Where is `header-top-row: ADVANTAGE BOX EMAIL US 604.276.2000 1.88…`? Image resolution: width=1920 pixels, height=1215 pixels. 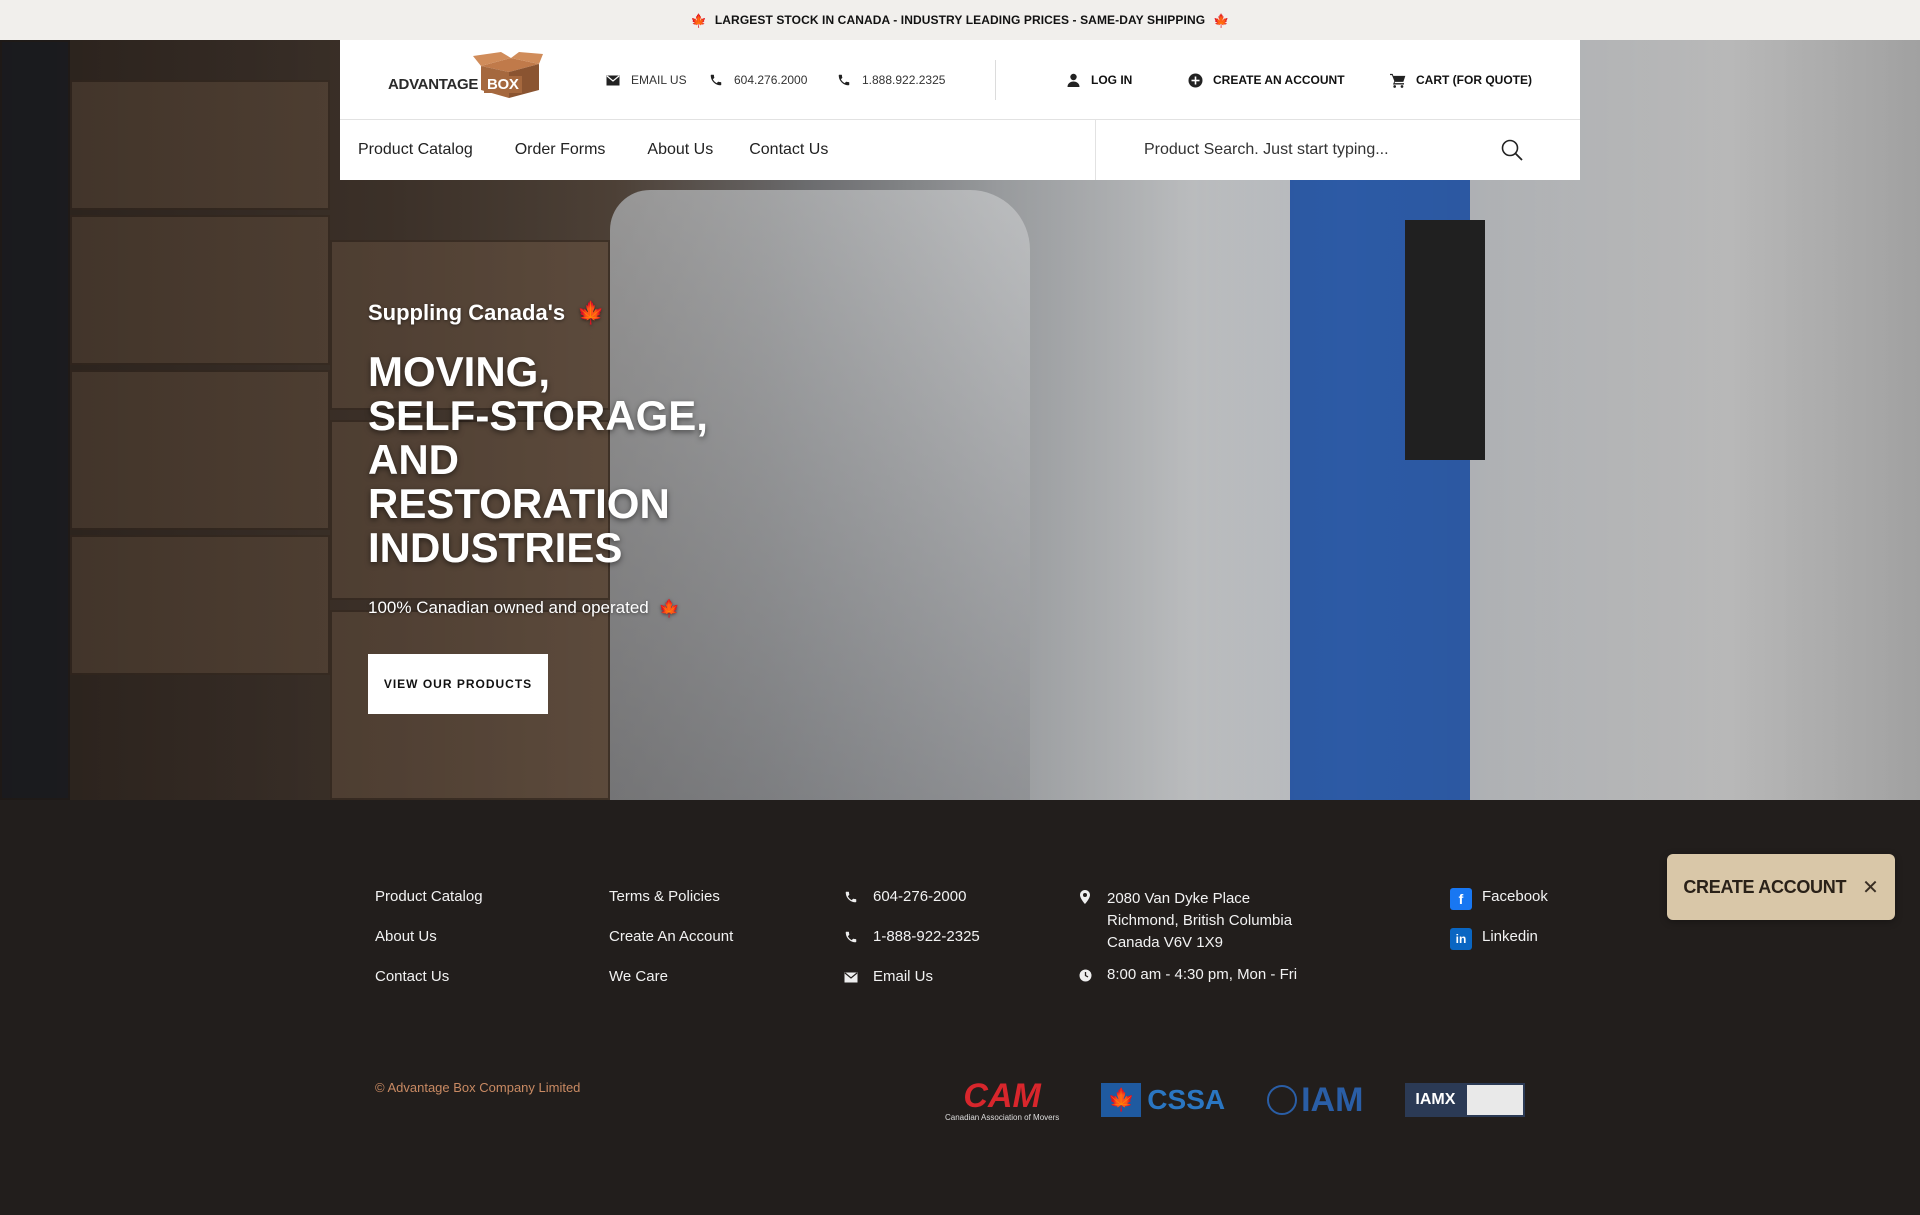 header-top-row: ADVANTAGE BOX EMAIL US 604.276.2000 1.88… is located at coordinates (960, 80).